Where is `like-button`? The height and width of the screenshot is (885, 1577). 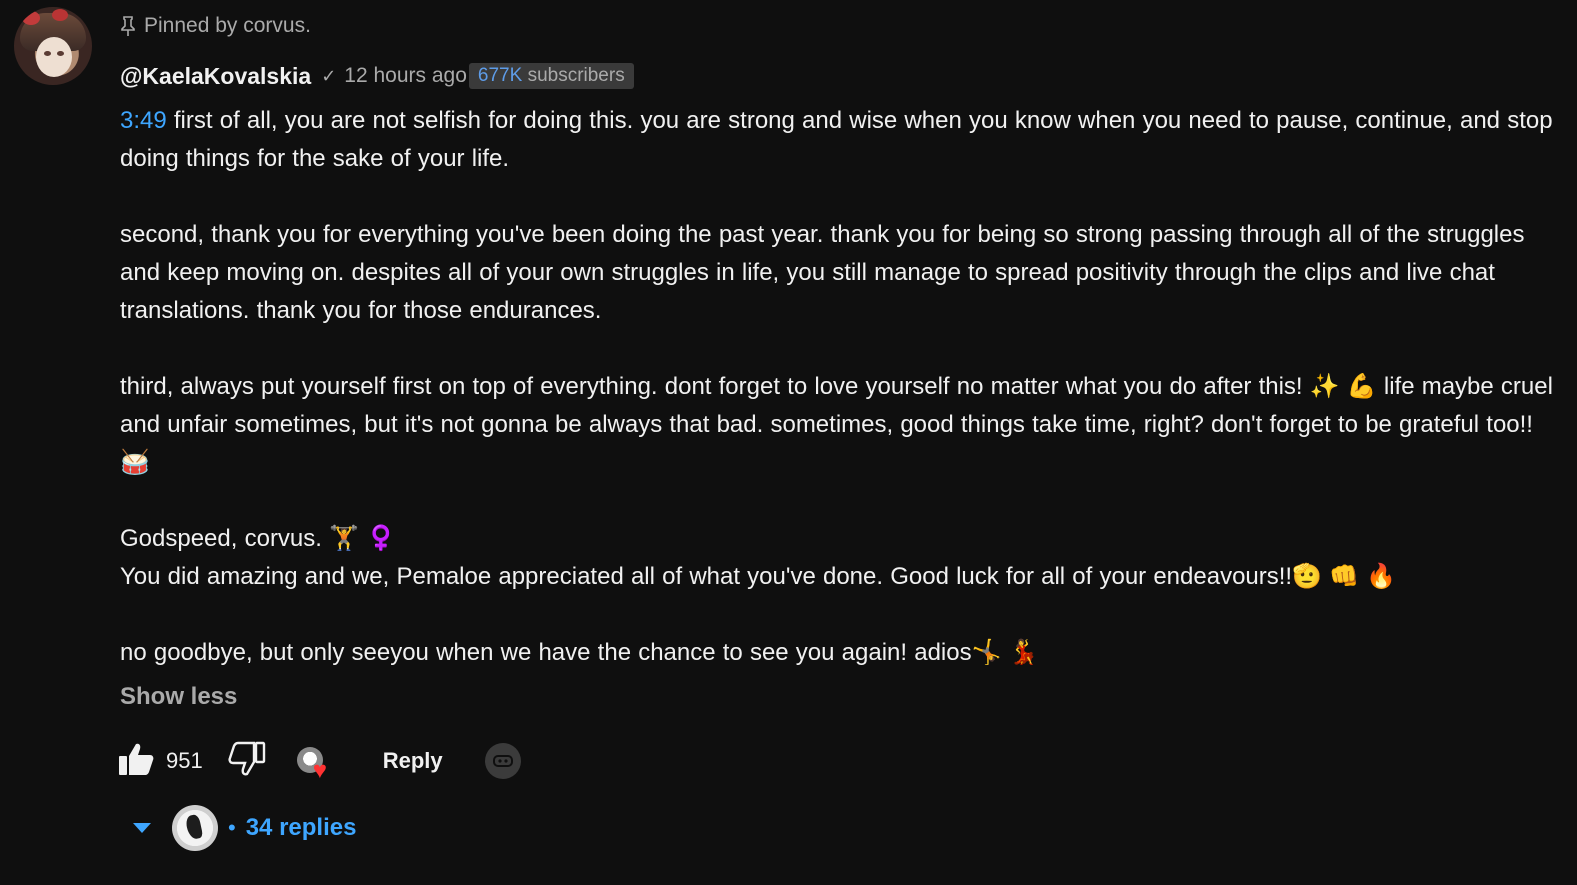 like-button is located at coordinates (136, 761).